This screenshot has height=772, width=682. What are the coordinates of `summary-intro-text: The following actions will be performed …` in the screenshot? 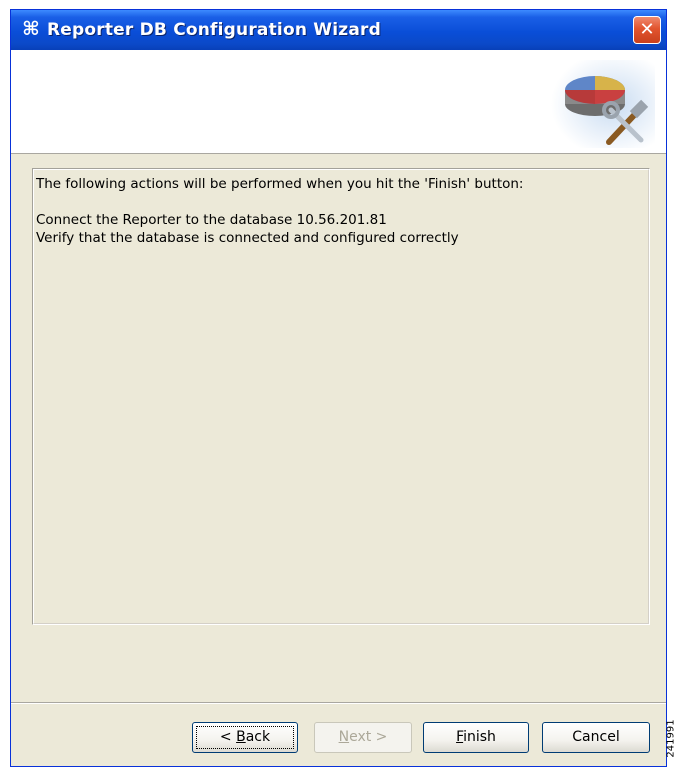 It's located at (280, 184).